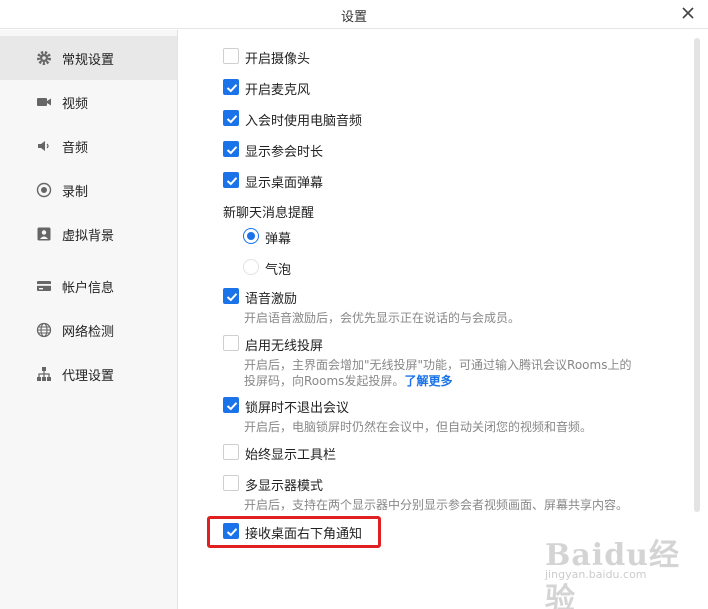 Image resolution: width=708 pixels, height=609 pixels. Describe the element at coordinates (596, 574) in the screenshot. I see `watermark-url: jingyan.baidu.com` at that location.